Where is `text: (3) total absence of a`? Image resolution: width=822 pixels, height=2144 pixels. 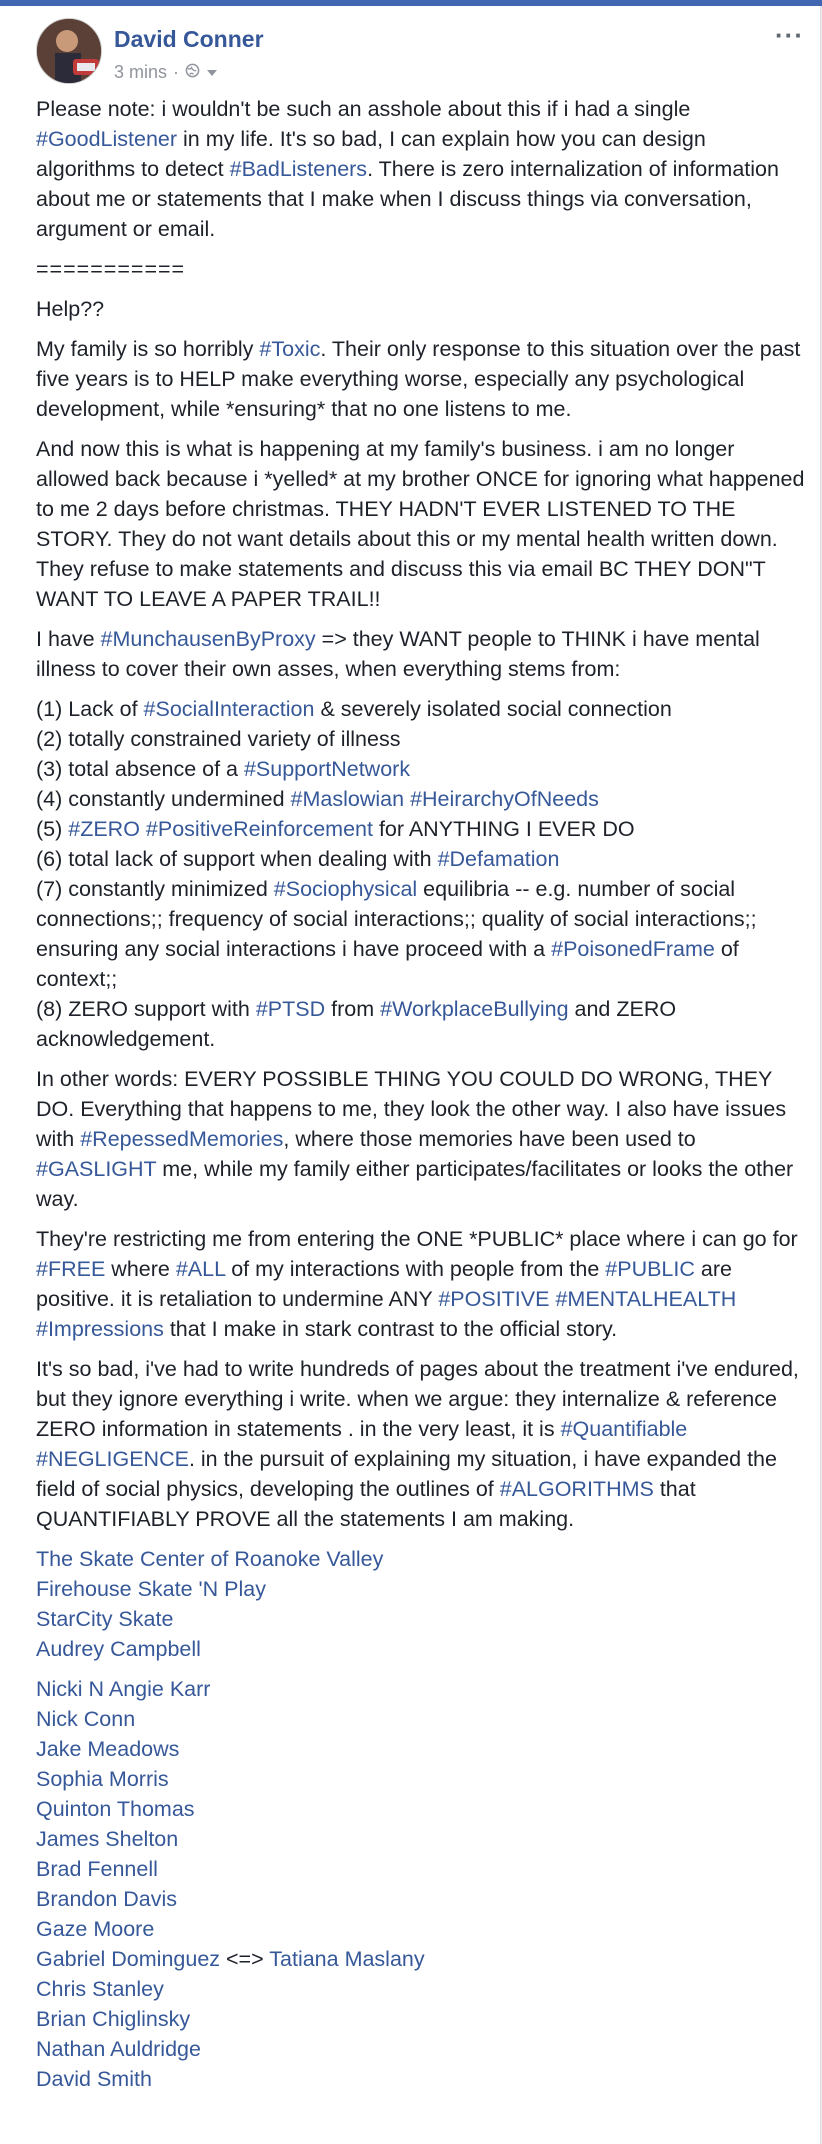
text: (3) total absence of a is located at coordinates (140, 769).